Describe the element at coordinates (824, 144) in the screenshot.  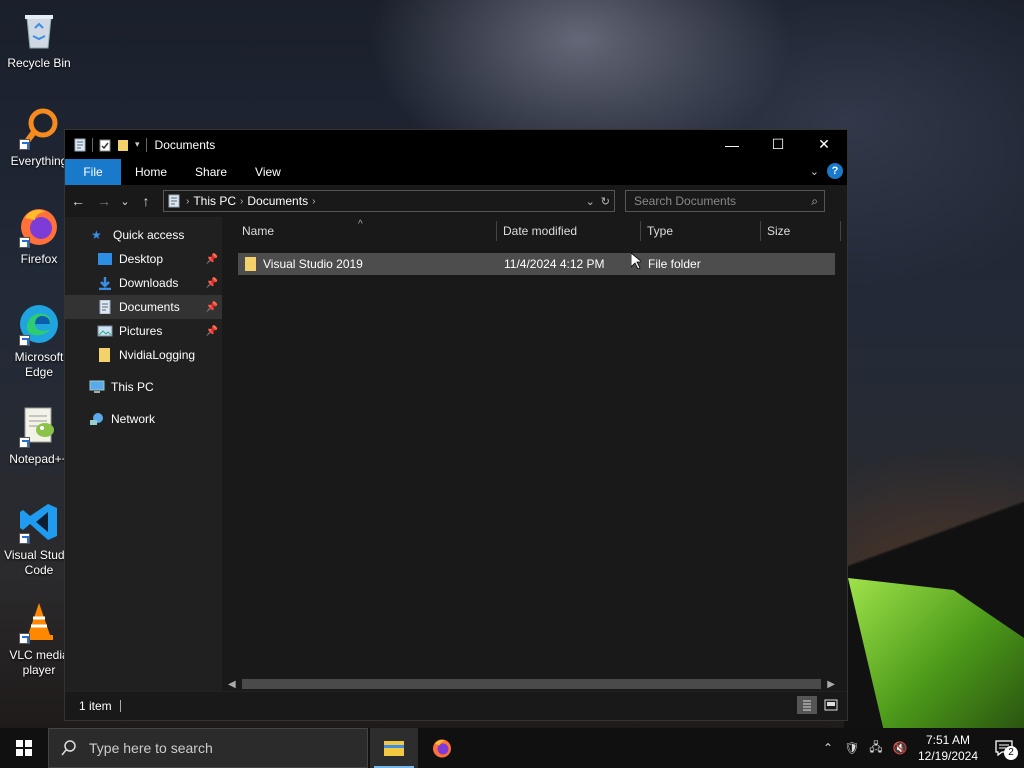
I see `close-button: ✕` at that location.